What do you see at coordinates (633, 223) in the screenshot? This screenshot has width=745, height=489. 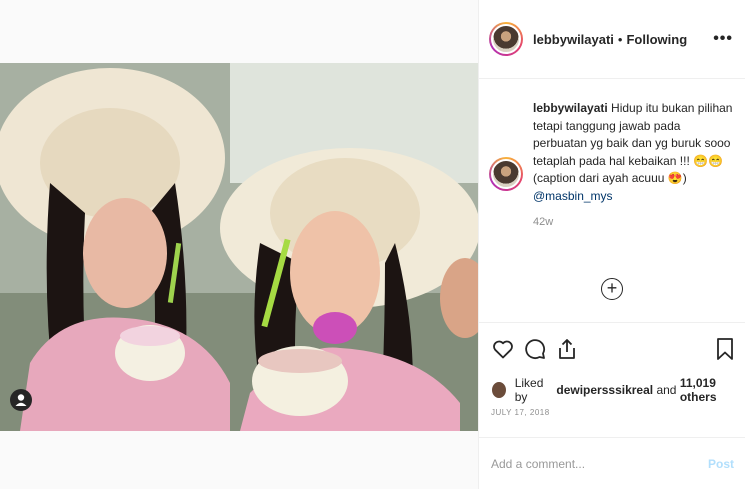 I see `caption-time: 42w` at bounding box center [633, 223].